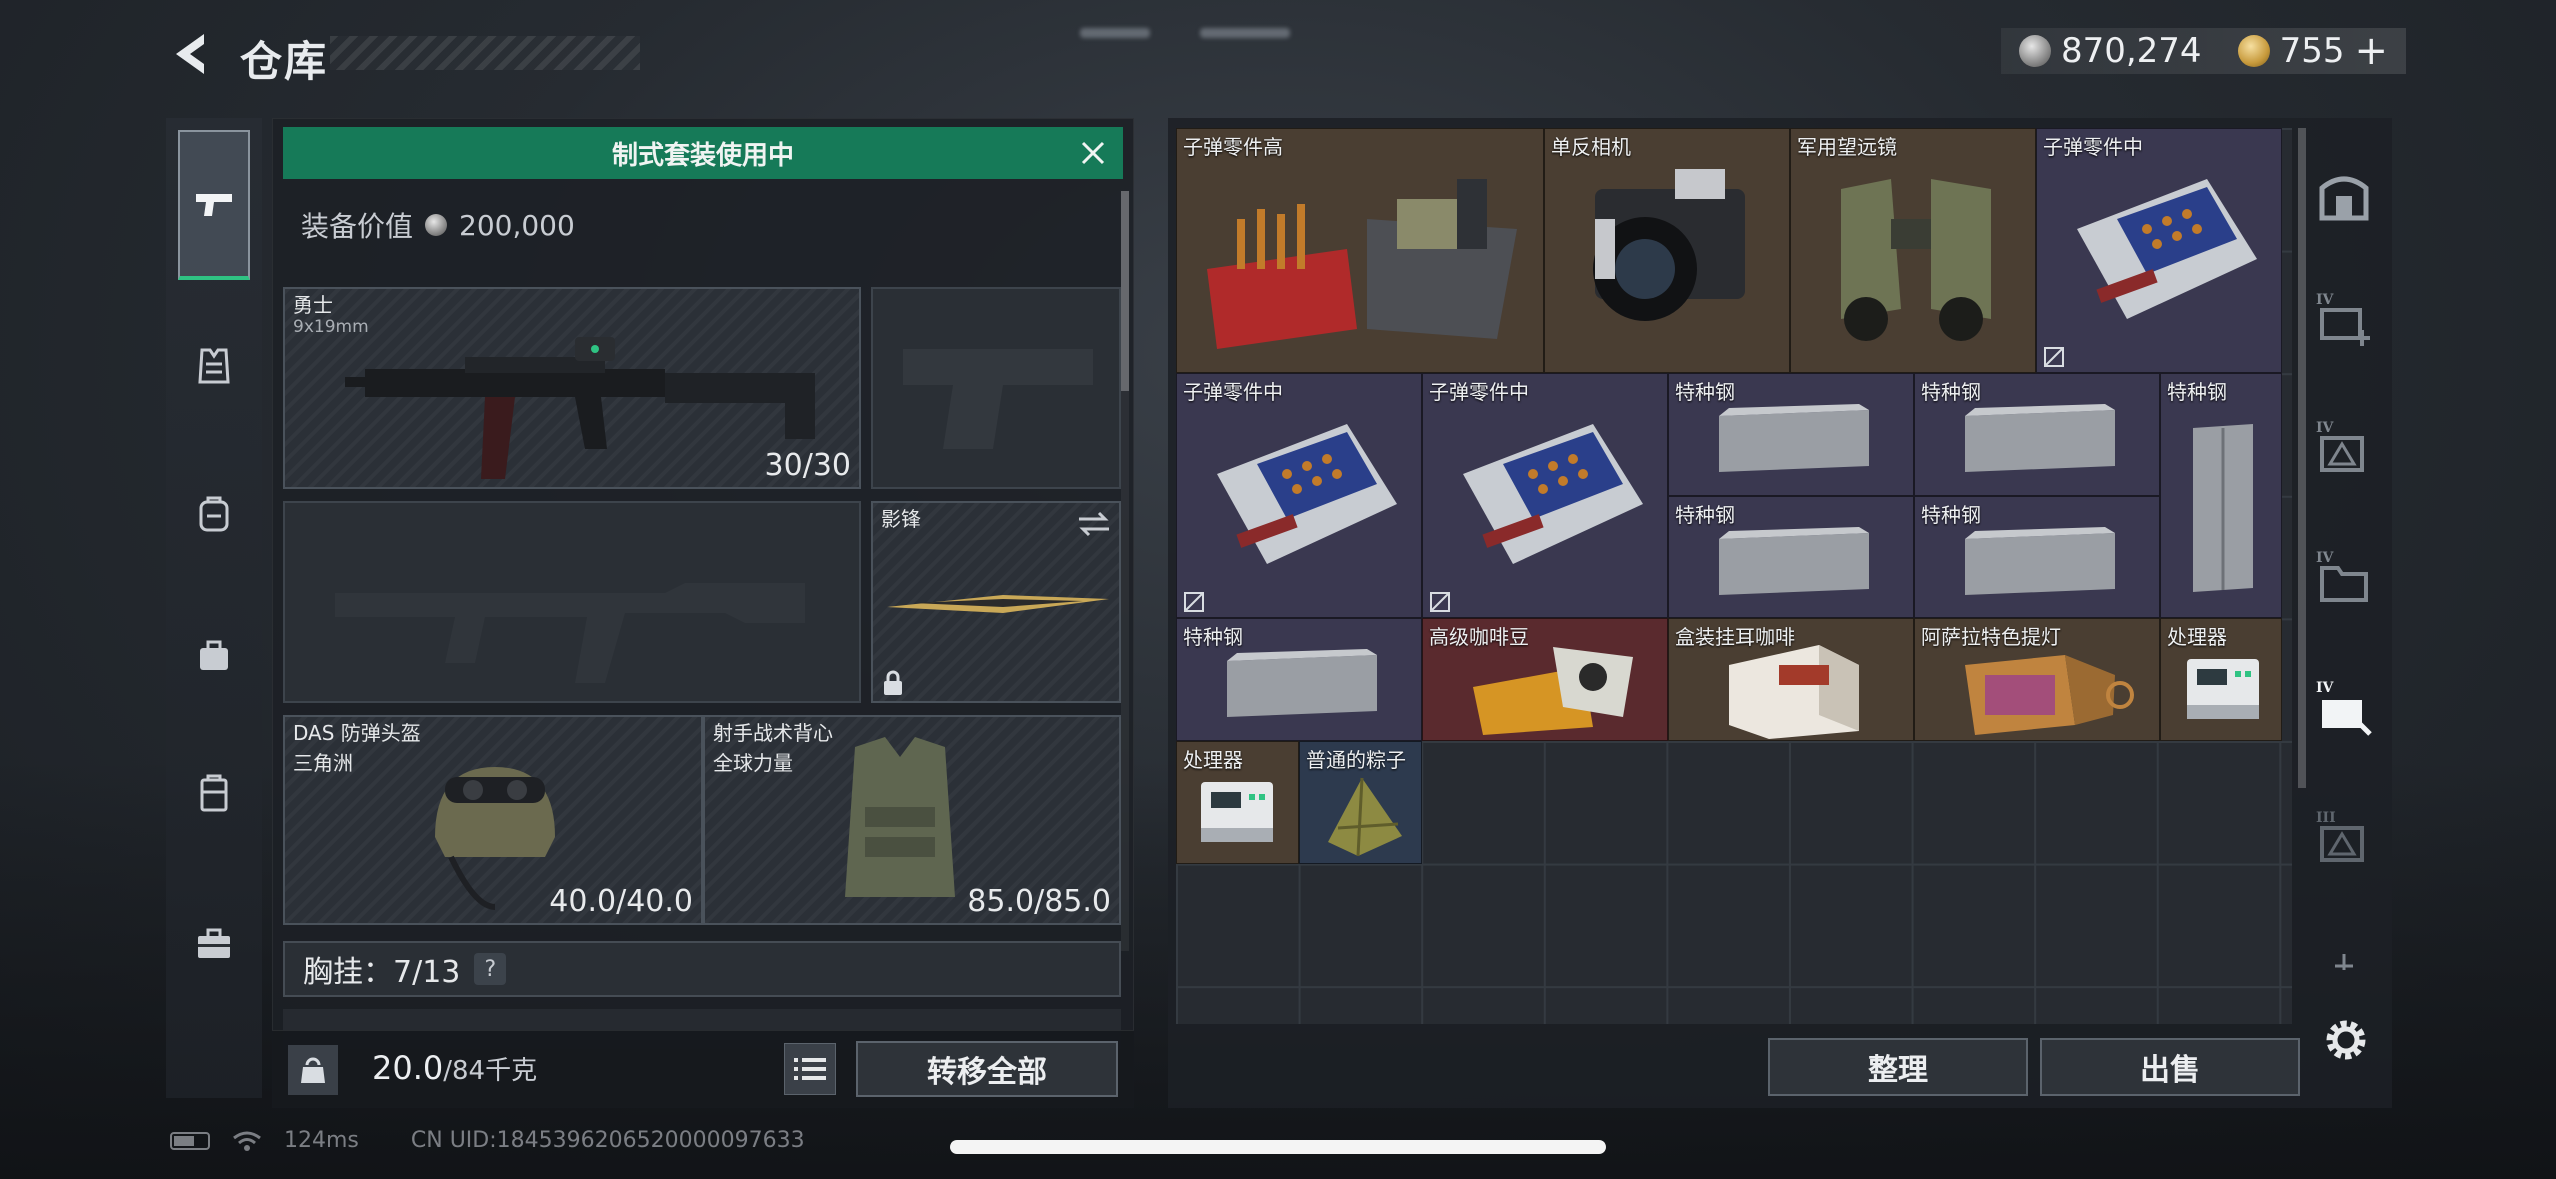 The height and width of the screenshot is (1179, 2556). Describe the element at coordinates (214, 794) in the screenshot. I see `category-case` at that location.